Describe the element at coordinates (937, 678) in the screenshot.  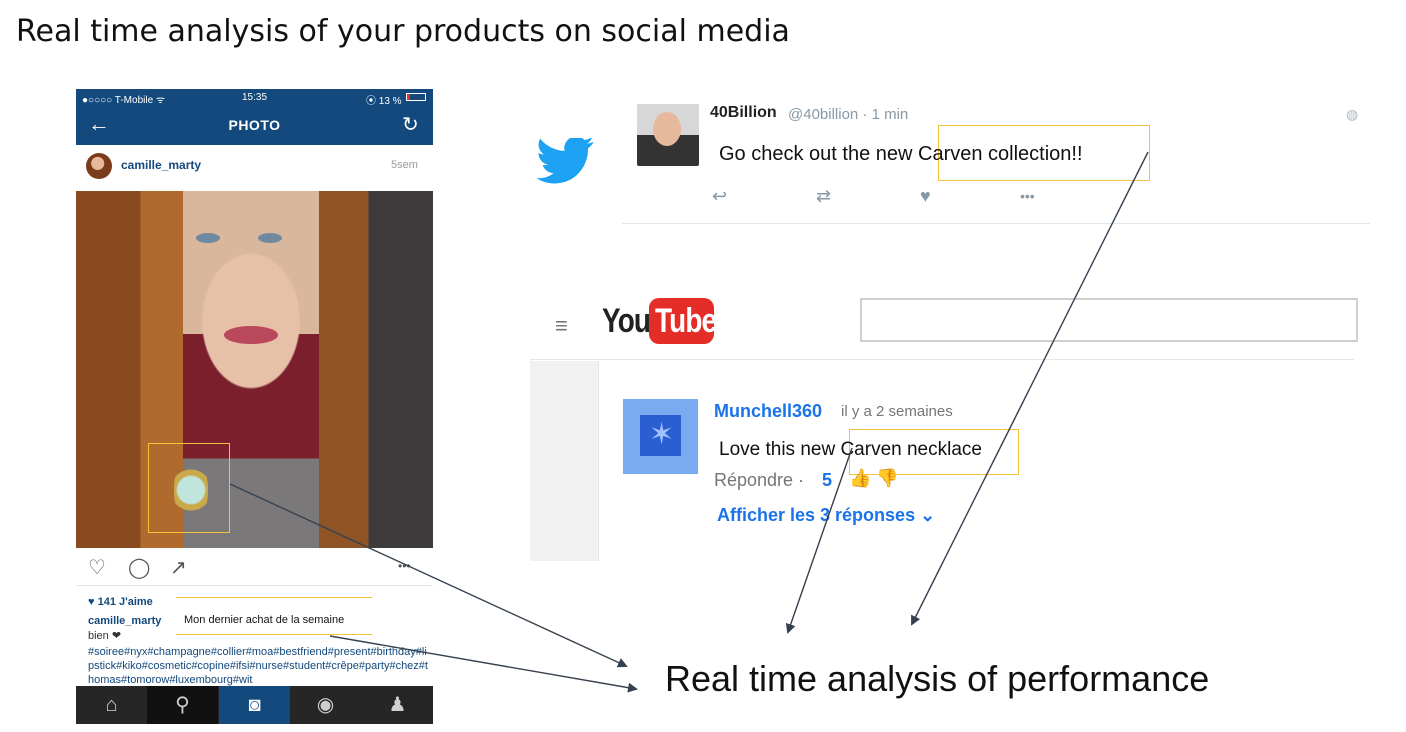
I see `result-label: Real time analysis of performance` at that location.